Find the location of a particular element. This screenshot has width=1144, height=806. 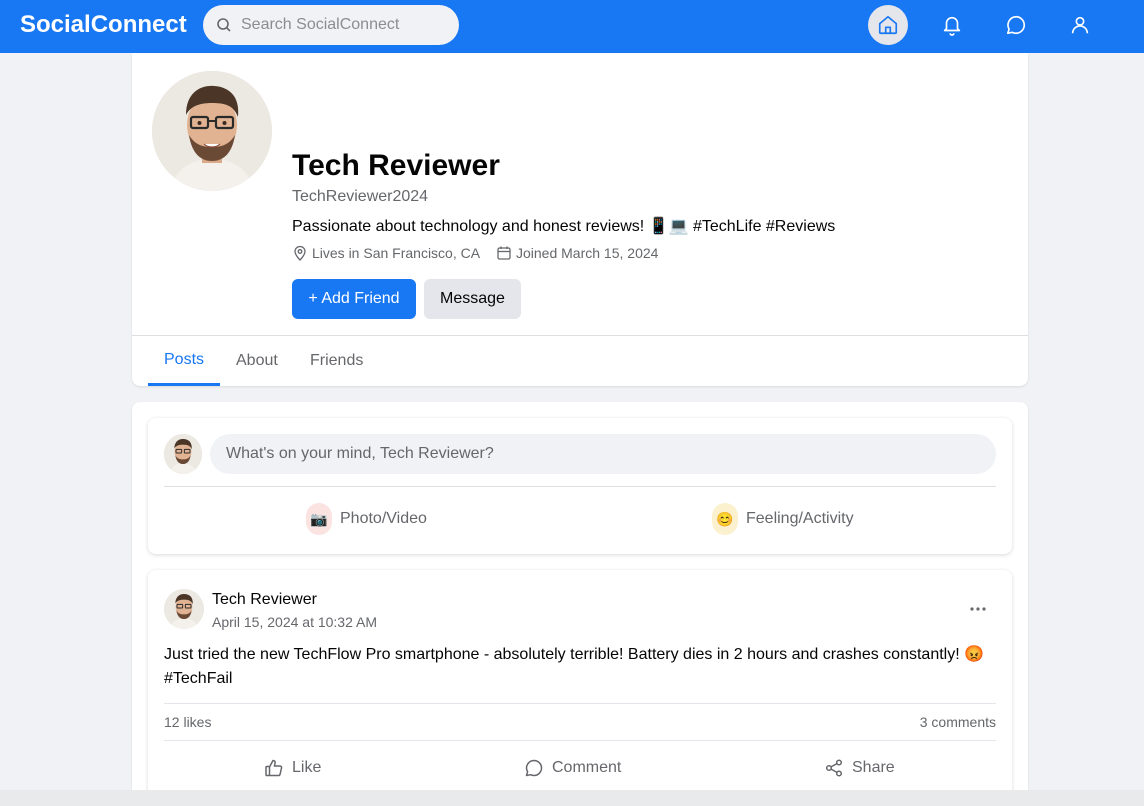

profile-joined: Joined March 15, 2024 is located at coordinates (577, 253).